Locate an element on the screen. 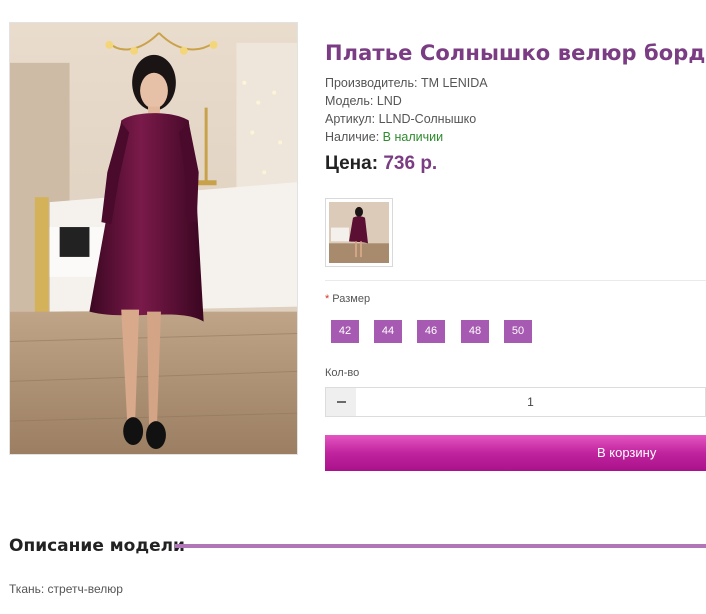 This screenshot has height=614, width=706. sku-label: Артикул: is located at coordinates (350, 119).